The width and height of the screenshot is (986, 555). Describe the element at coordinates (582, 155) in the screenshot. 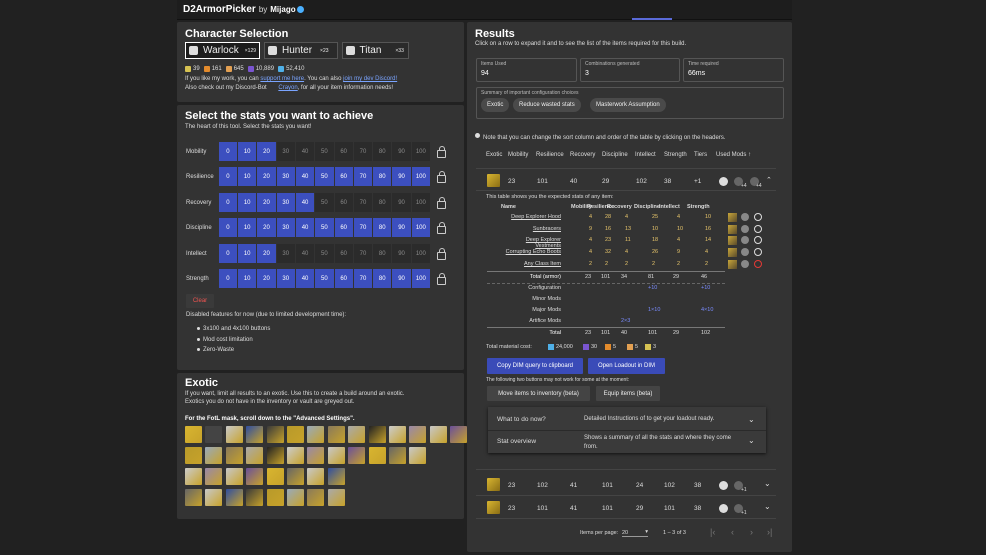

I see `header-recovery: Recovery` at that location.